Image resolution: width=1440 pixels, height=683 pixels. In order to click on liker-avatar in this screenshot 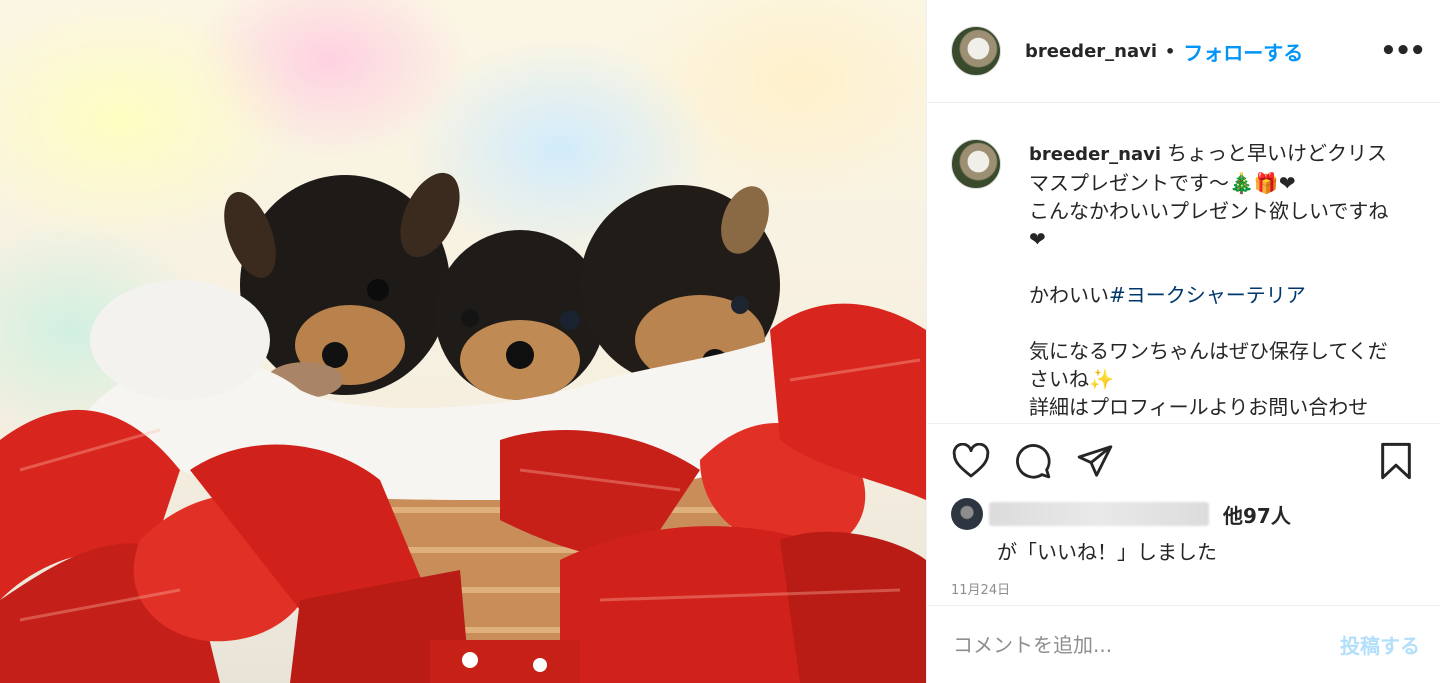, I will do `click(967, 514)`.